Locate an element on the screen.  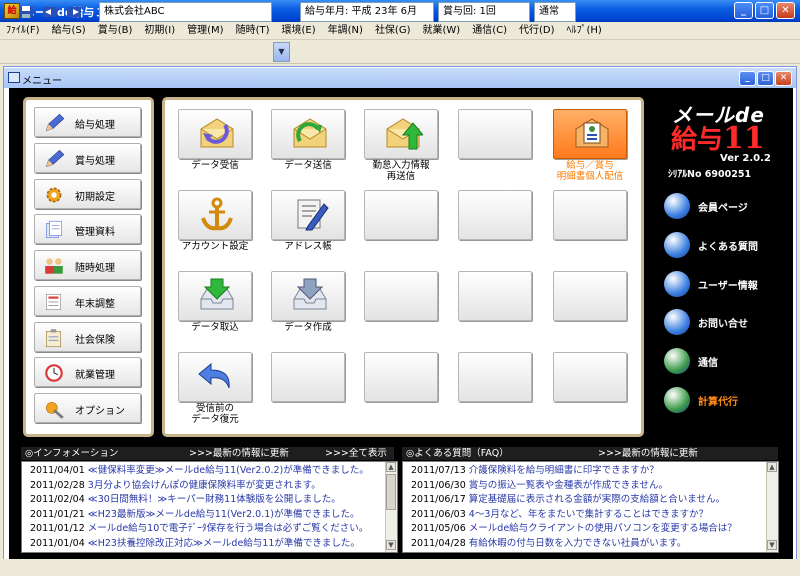
mode-field: 通常 is located at coordinates (555, 12).